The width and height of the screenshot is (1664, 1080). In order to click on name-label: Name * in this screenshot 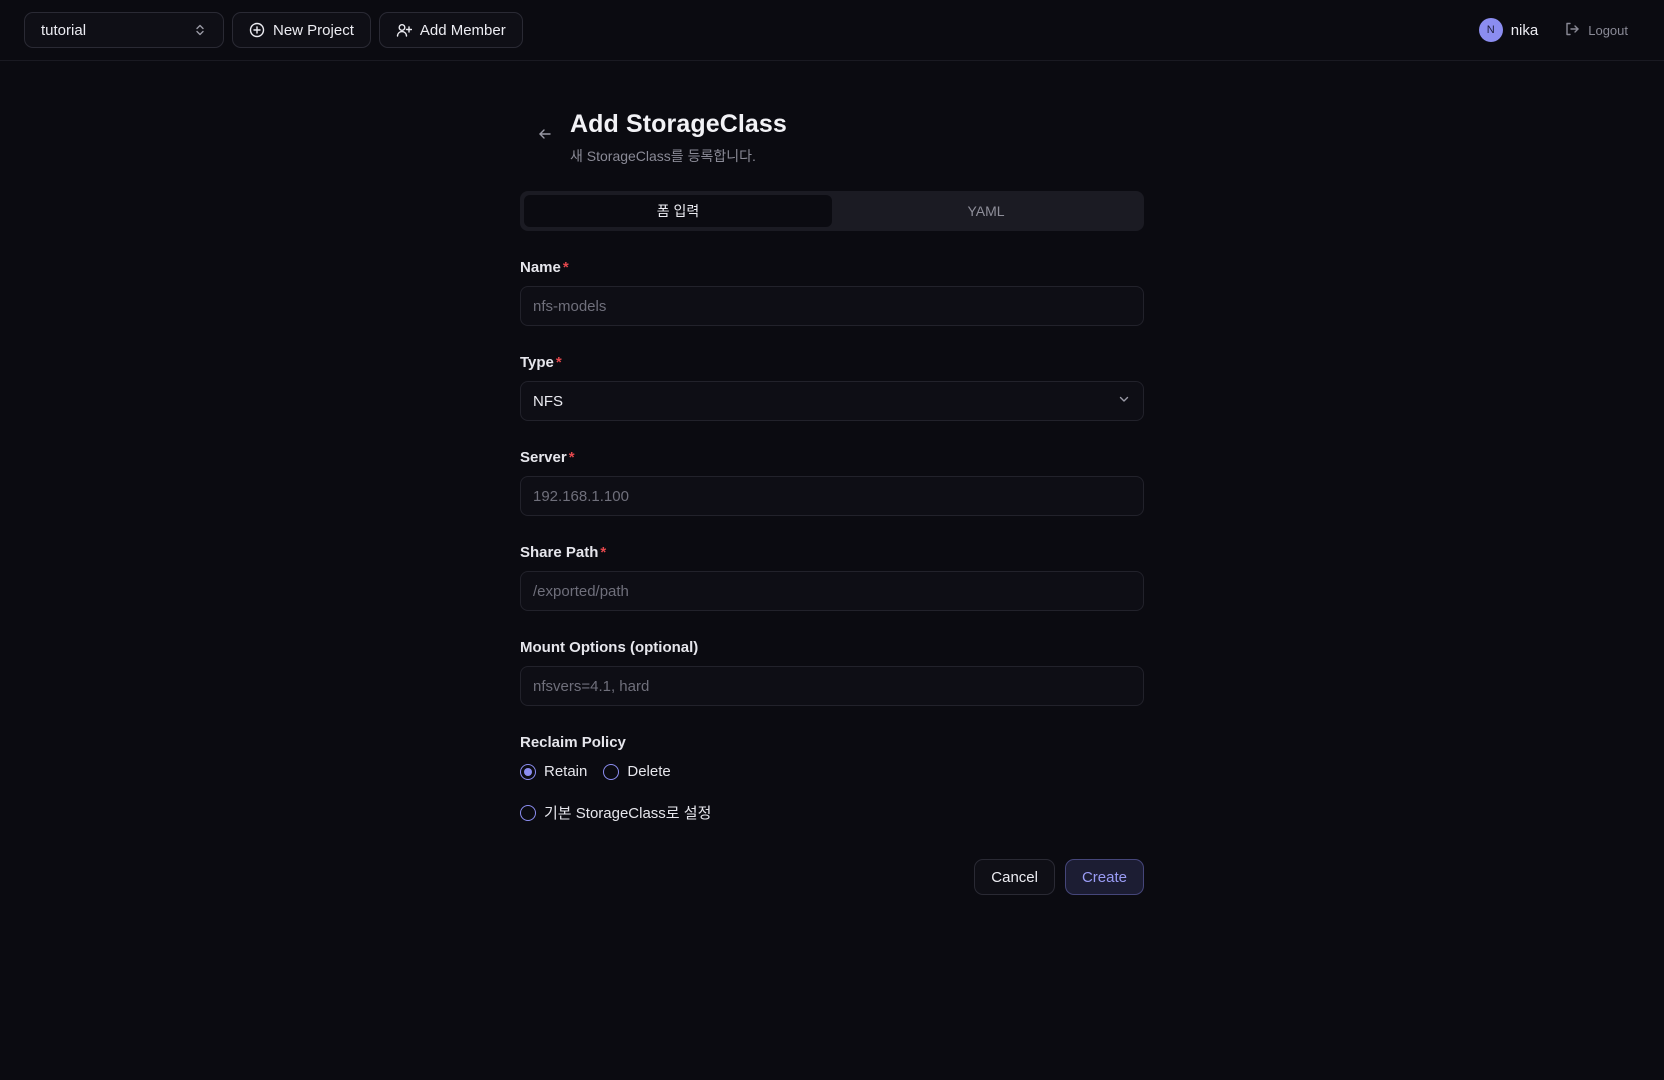, I will do `click(544, 267)`.